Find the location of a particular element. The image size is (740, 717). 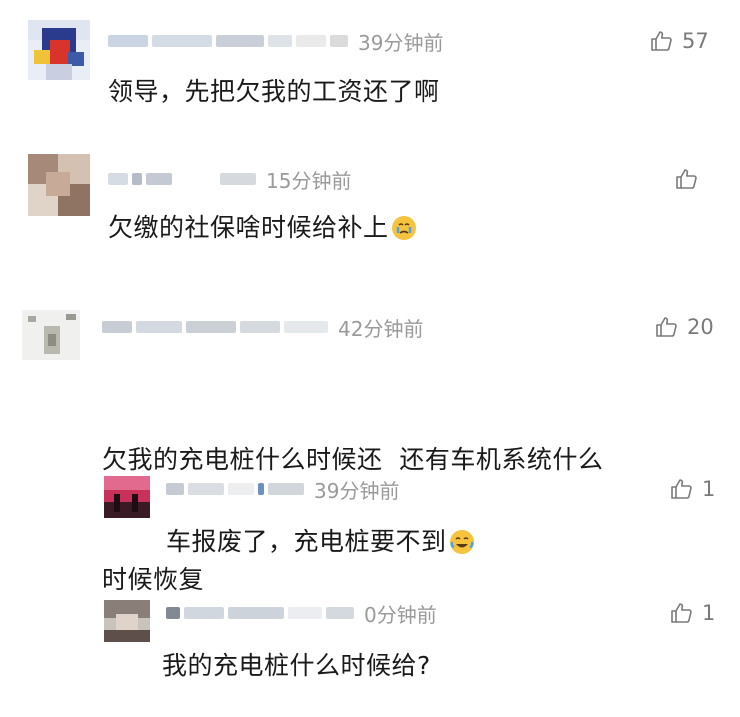

reply-text-content: 车报废了，充电桩要不到 is located at coordinates (306, 541).